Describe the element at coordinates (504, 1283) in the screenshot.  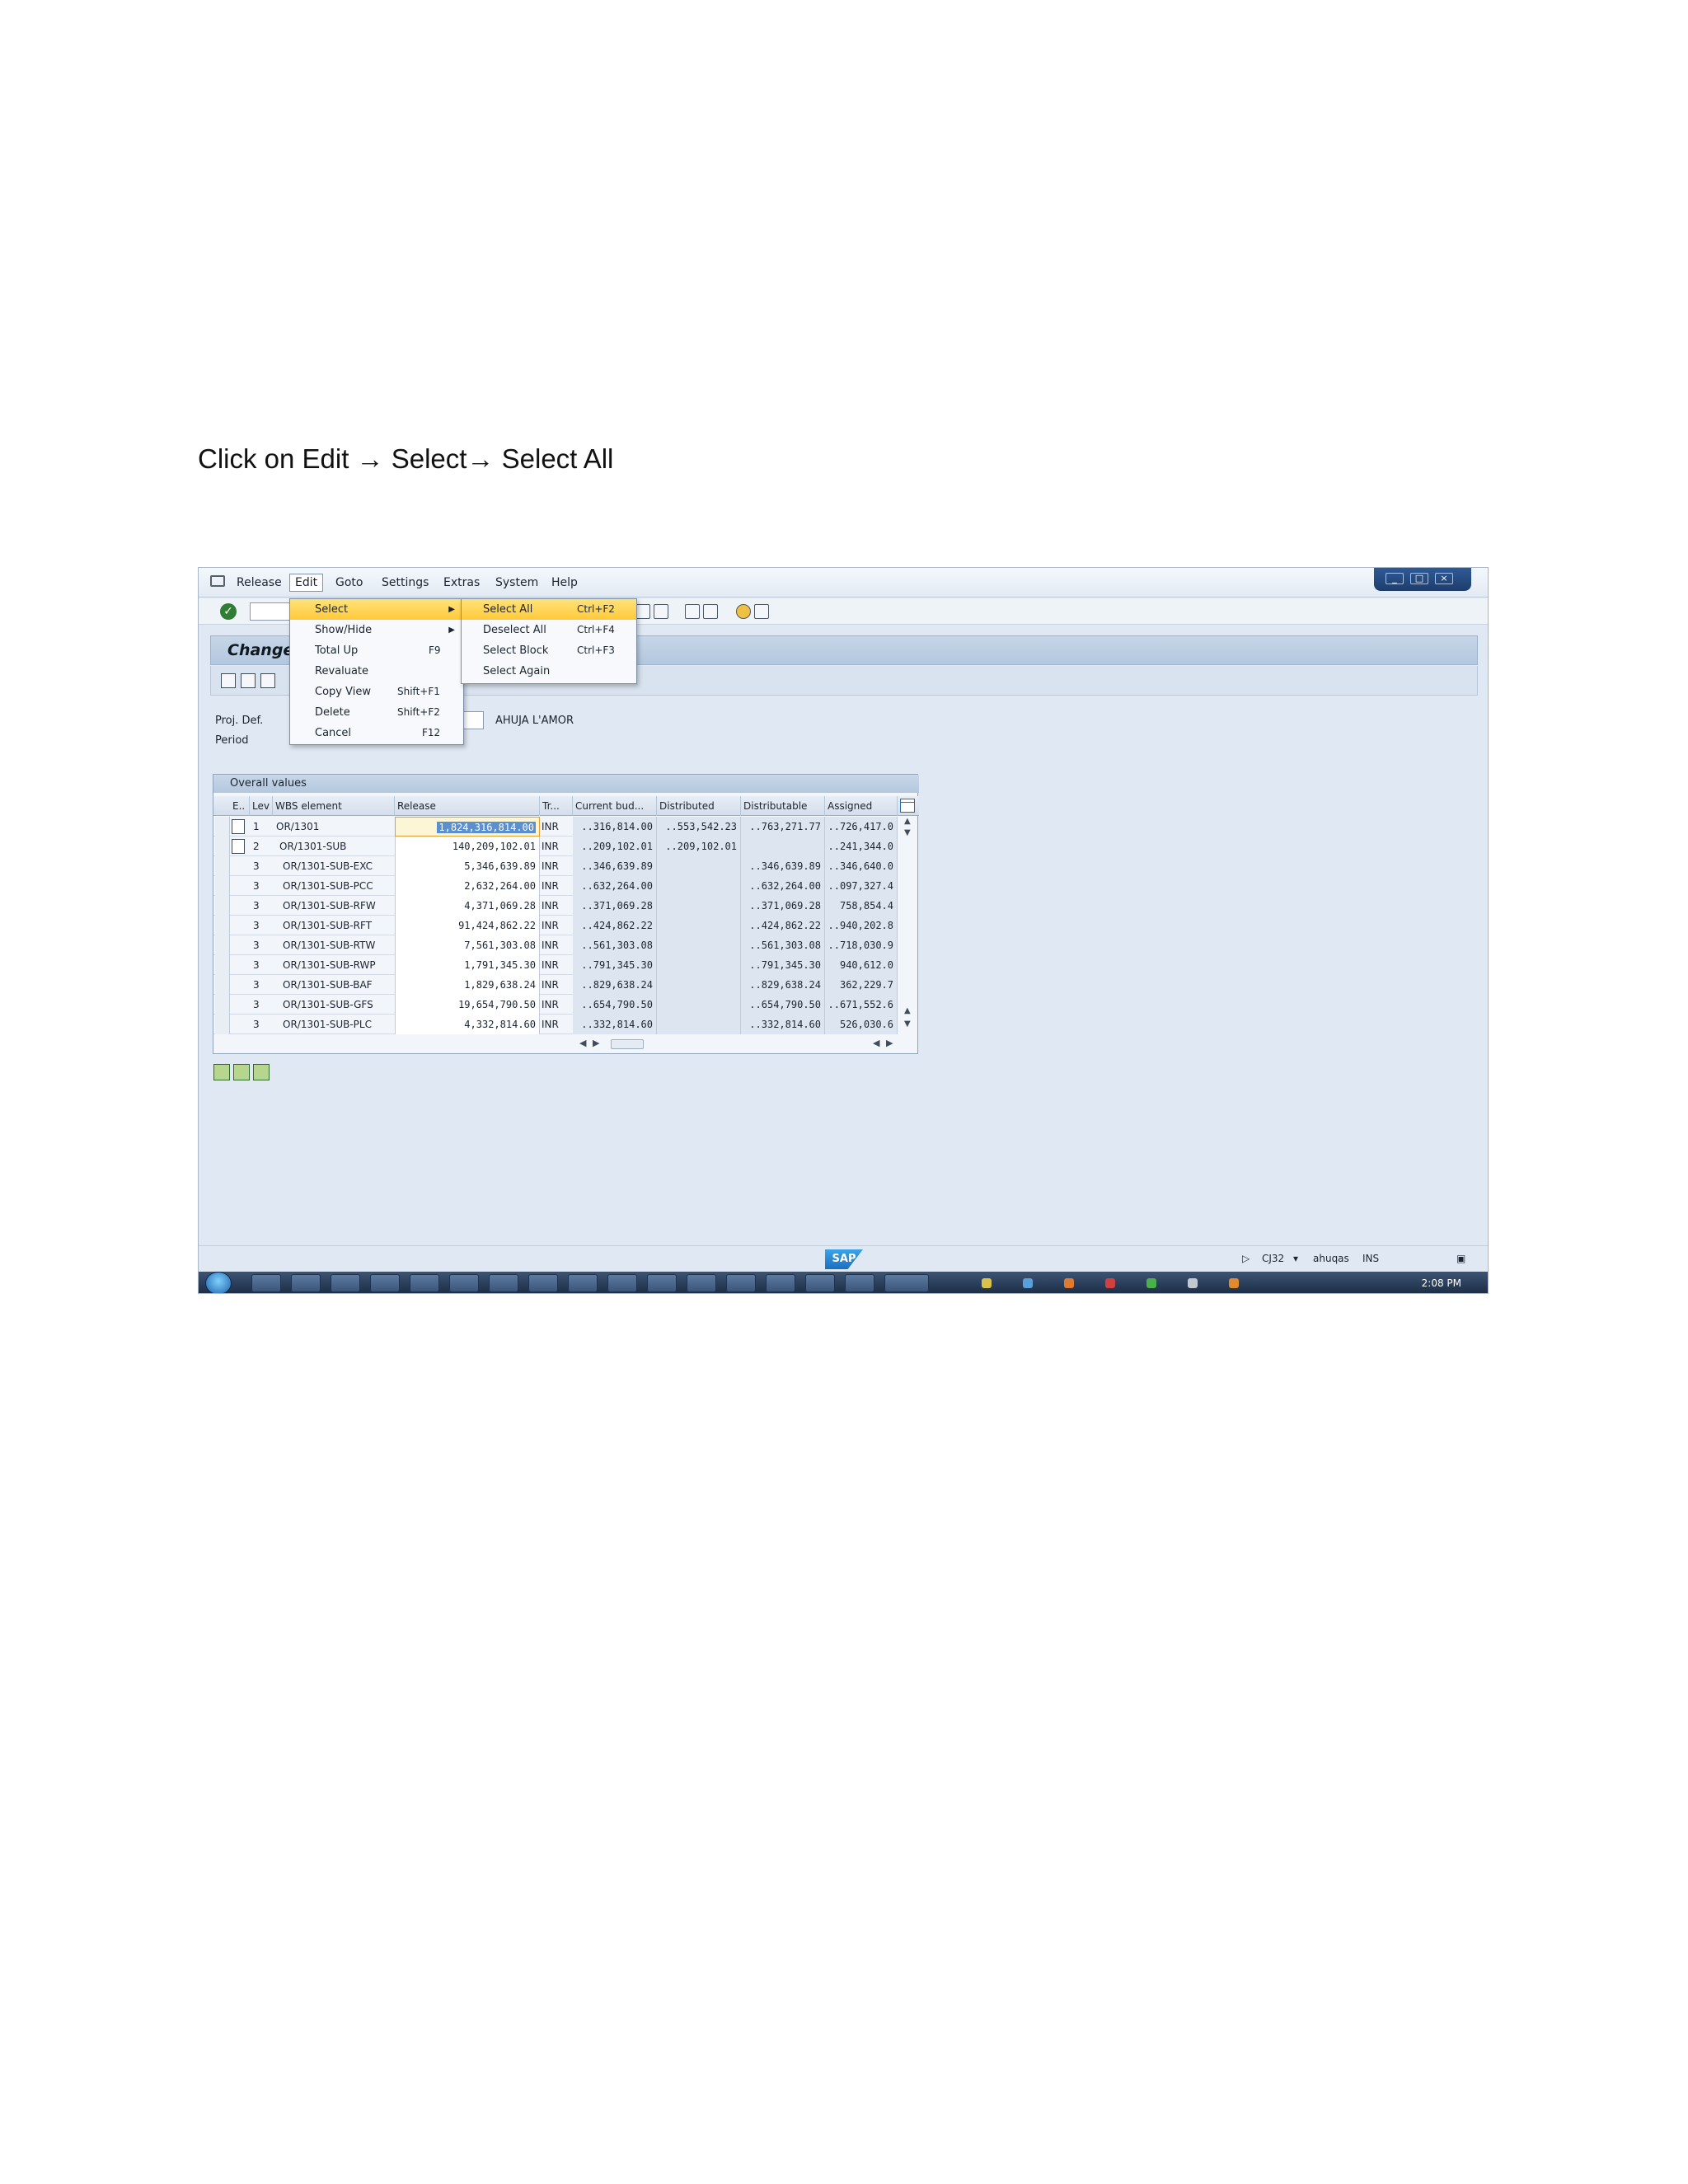
I see `chrome-icon` at that location.